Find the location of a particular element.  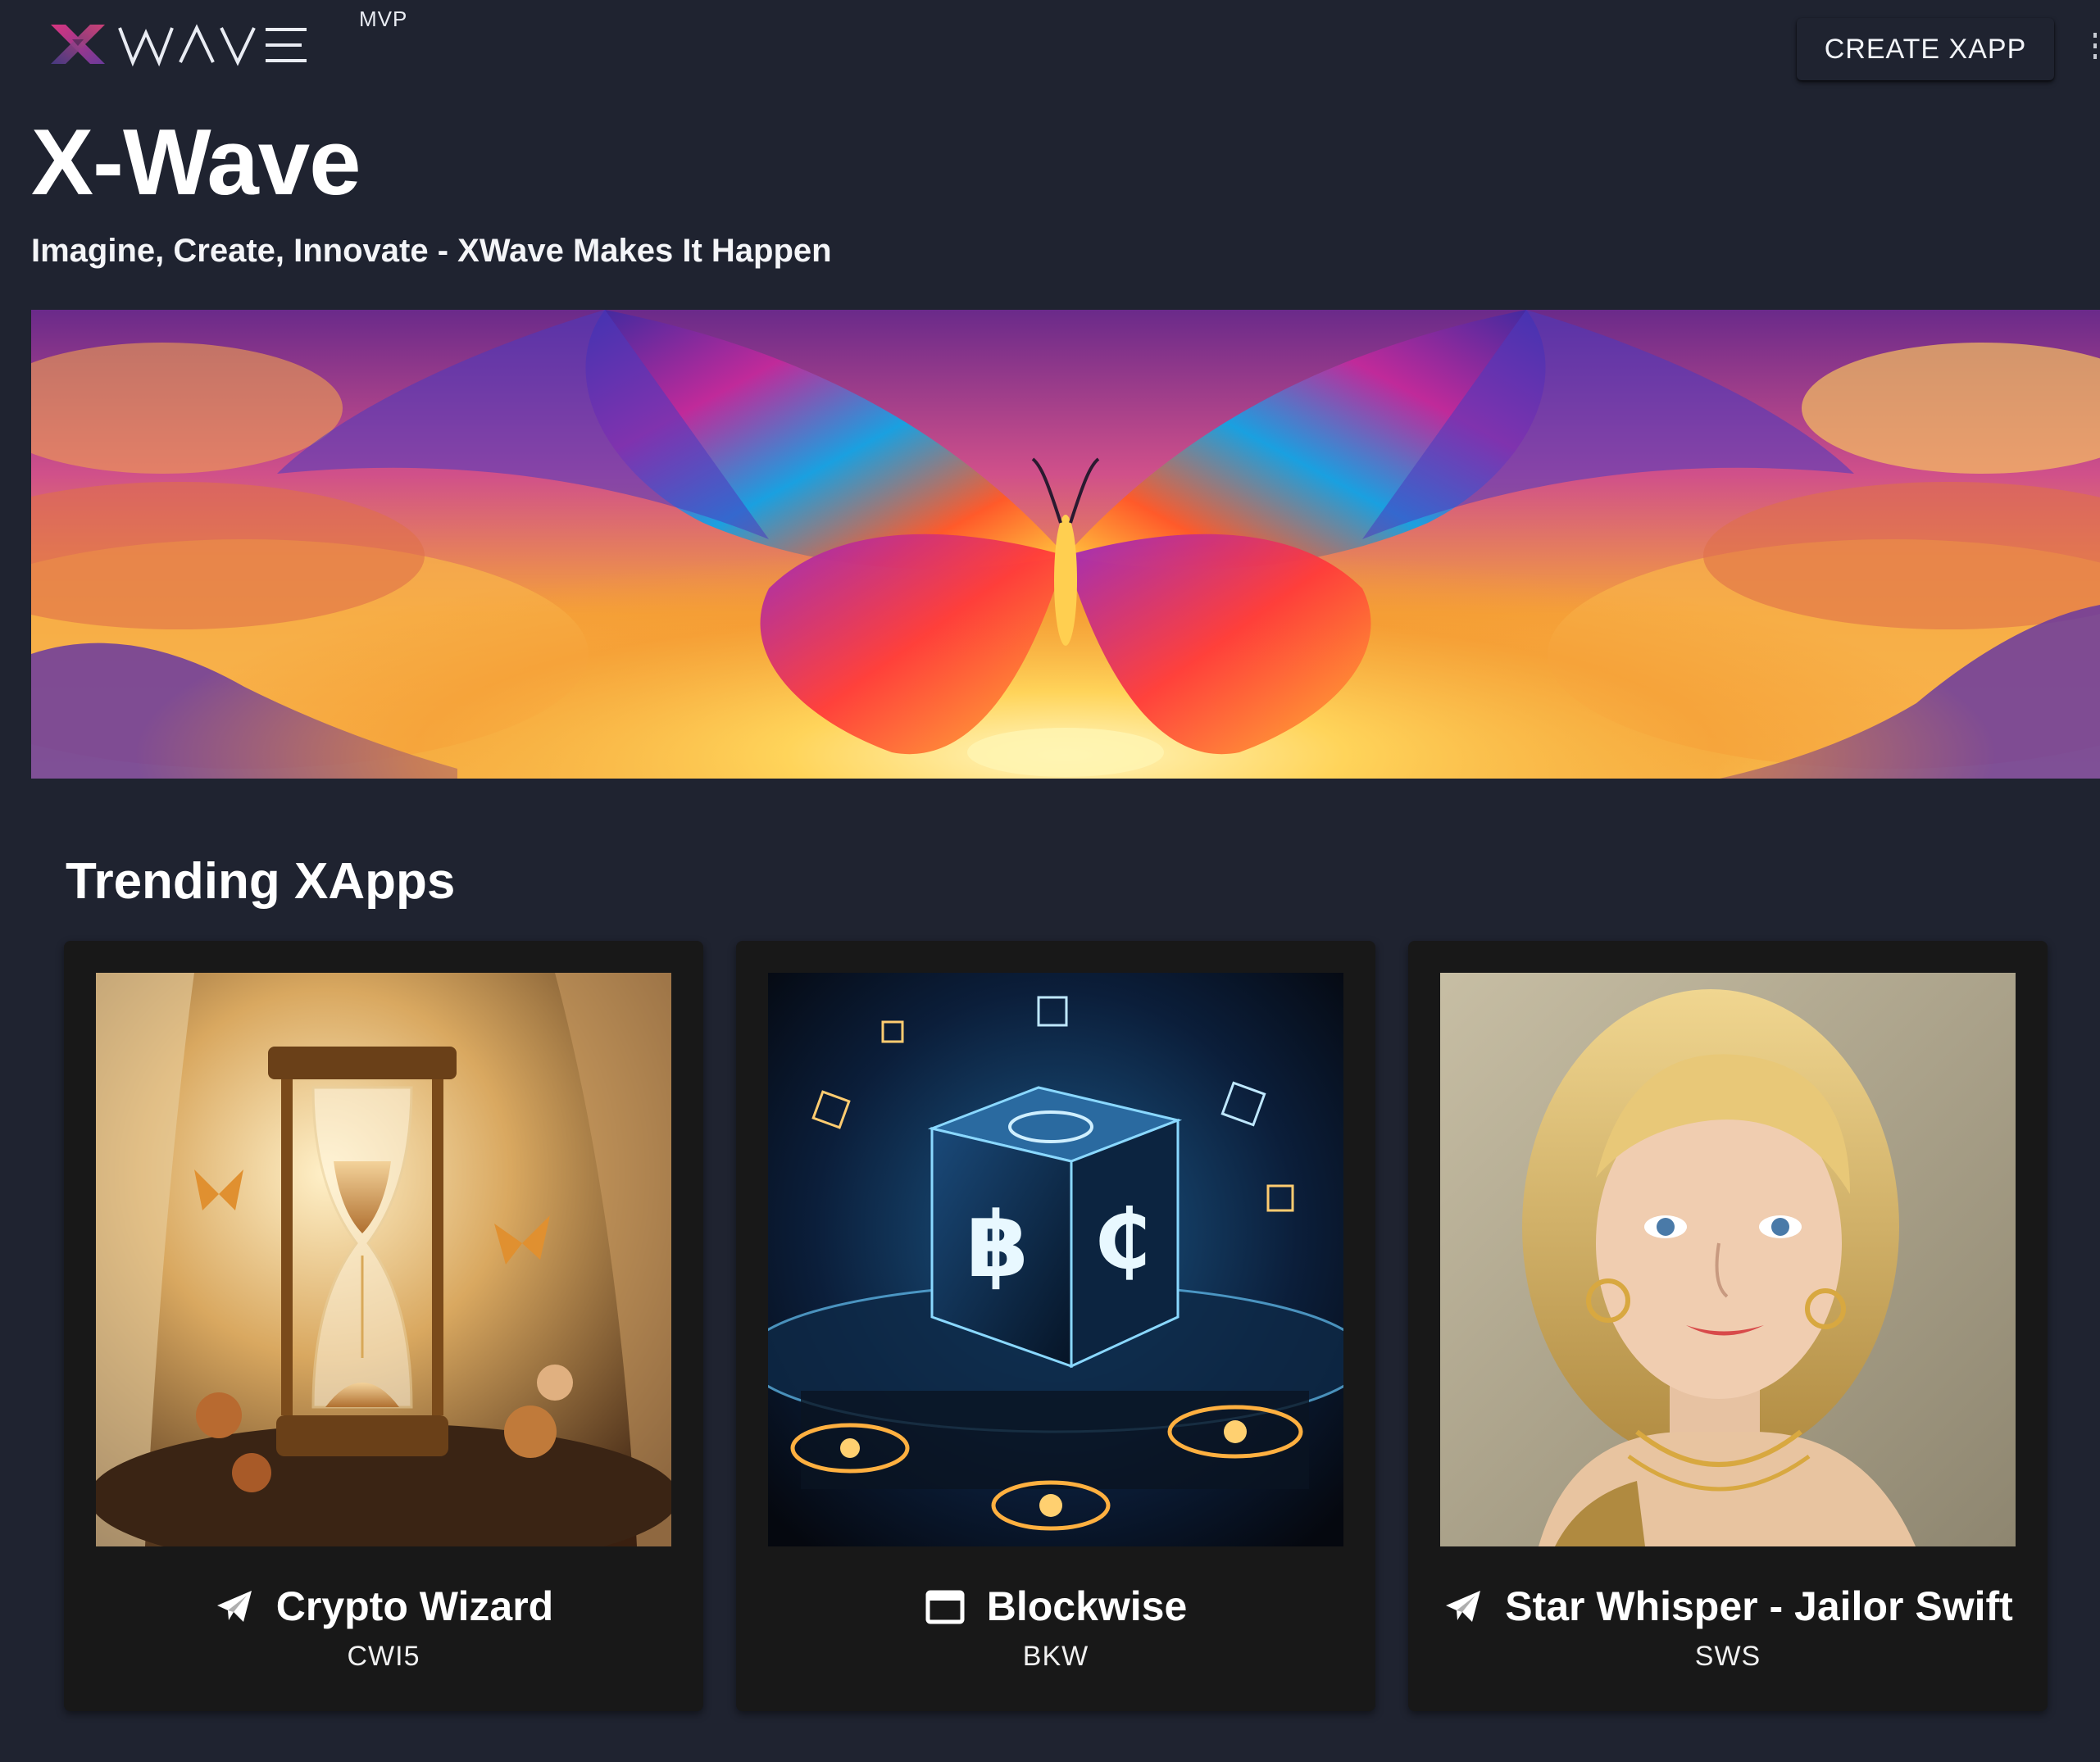

xapp-card-image: ฿ ₵ is located at coordinates (1055, 1259).